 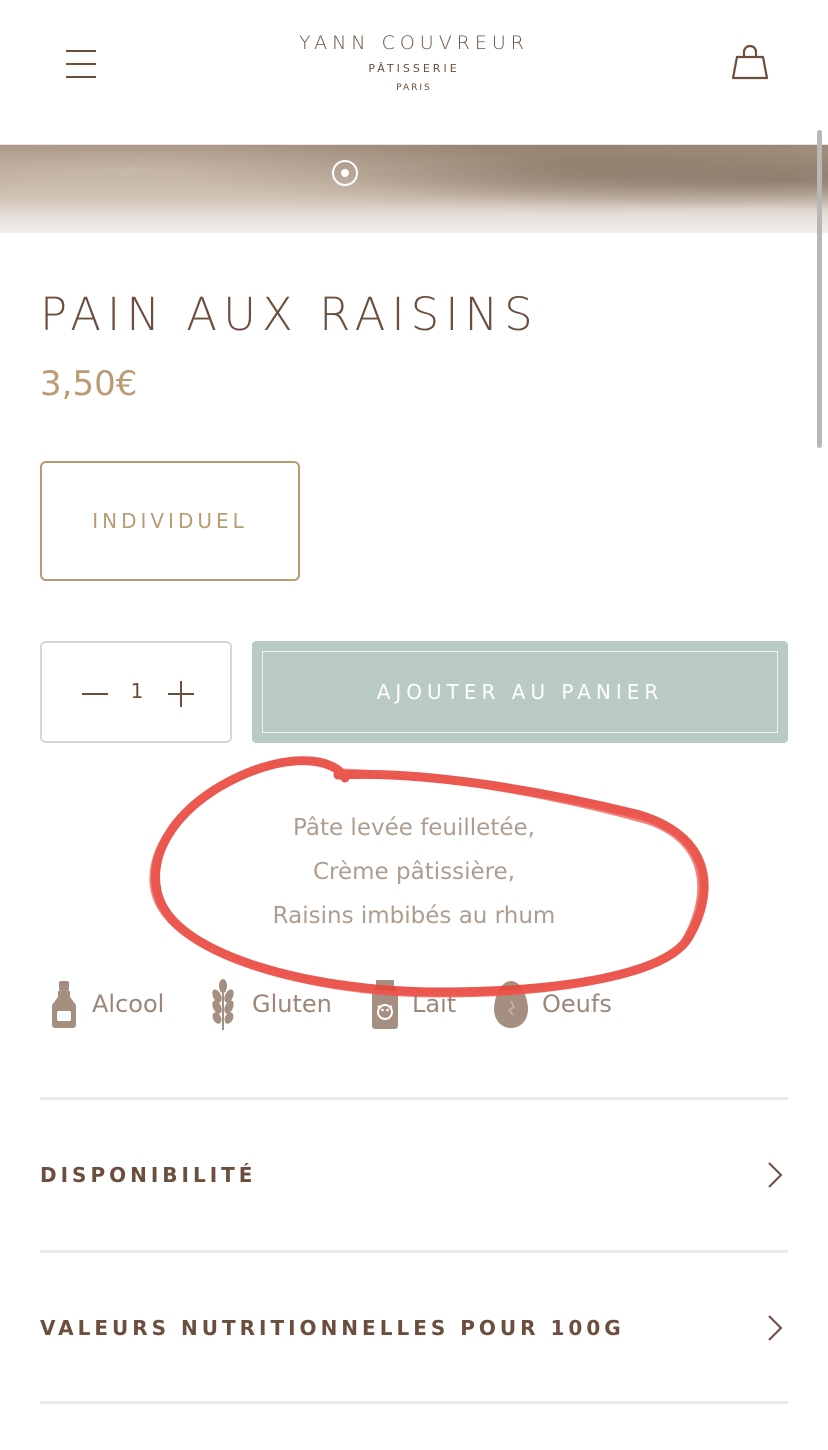 I want to click on variant-option-individuel: INDIVIDUEL, so click(x=170, y=521).